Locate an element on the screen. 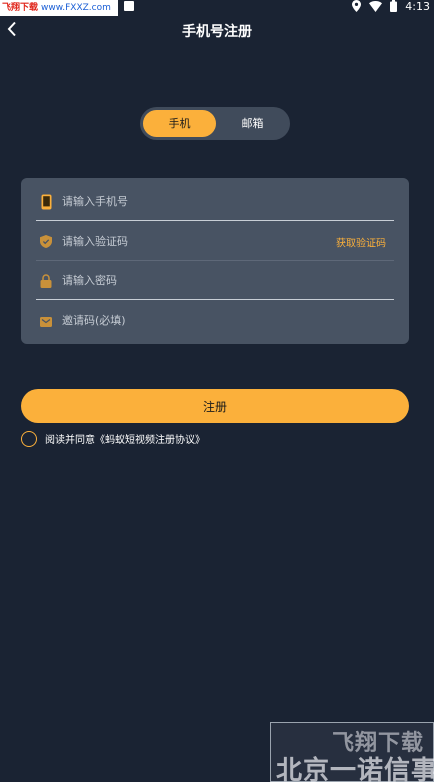  watermark-top-brand: 飞翔下载 is located at coordinates (20, 8).